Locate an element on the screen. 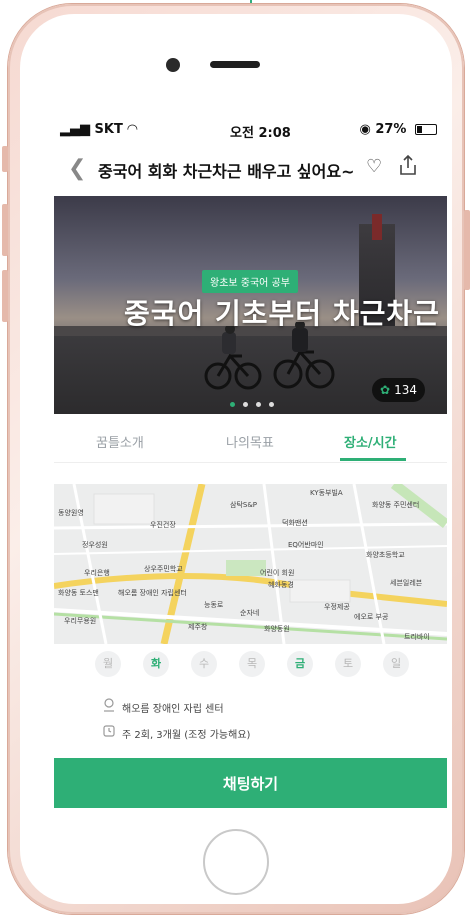 This screenshot has height=919, width=472. schedule-row: 주 2회, 3개월 (조정 가능해요) is located at coordinates (177, 733).